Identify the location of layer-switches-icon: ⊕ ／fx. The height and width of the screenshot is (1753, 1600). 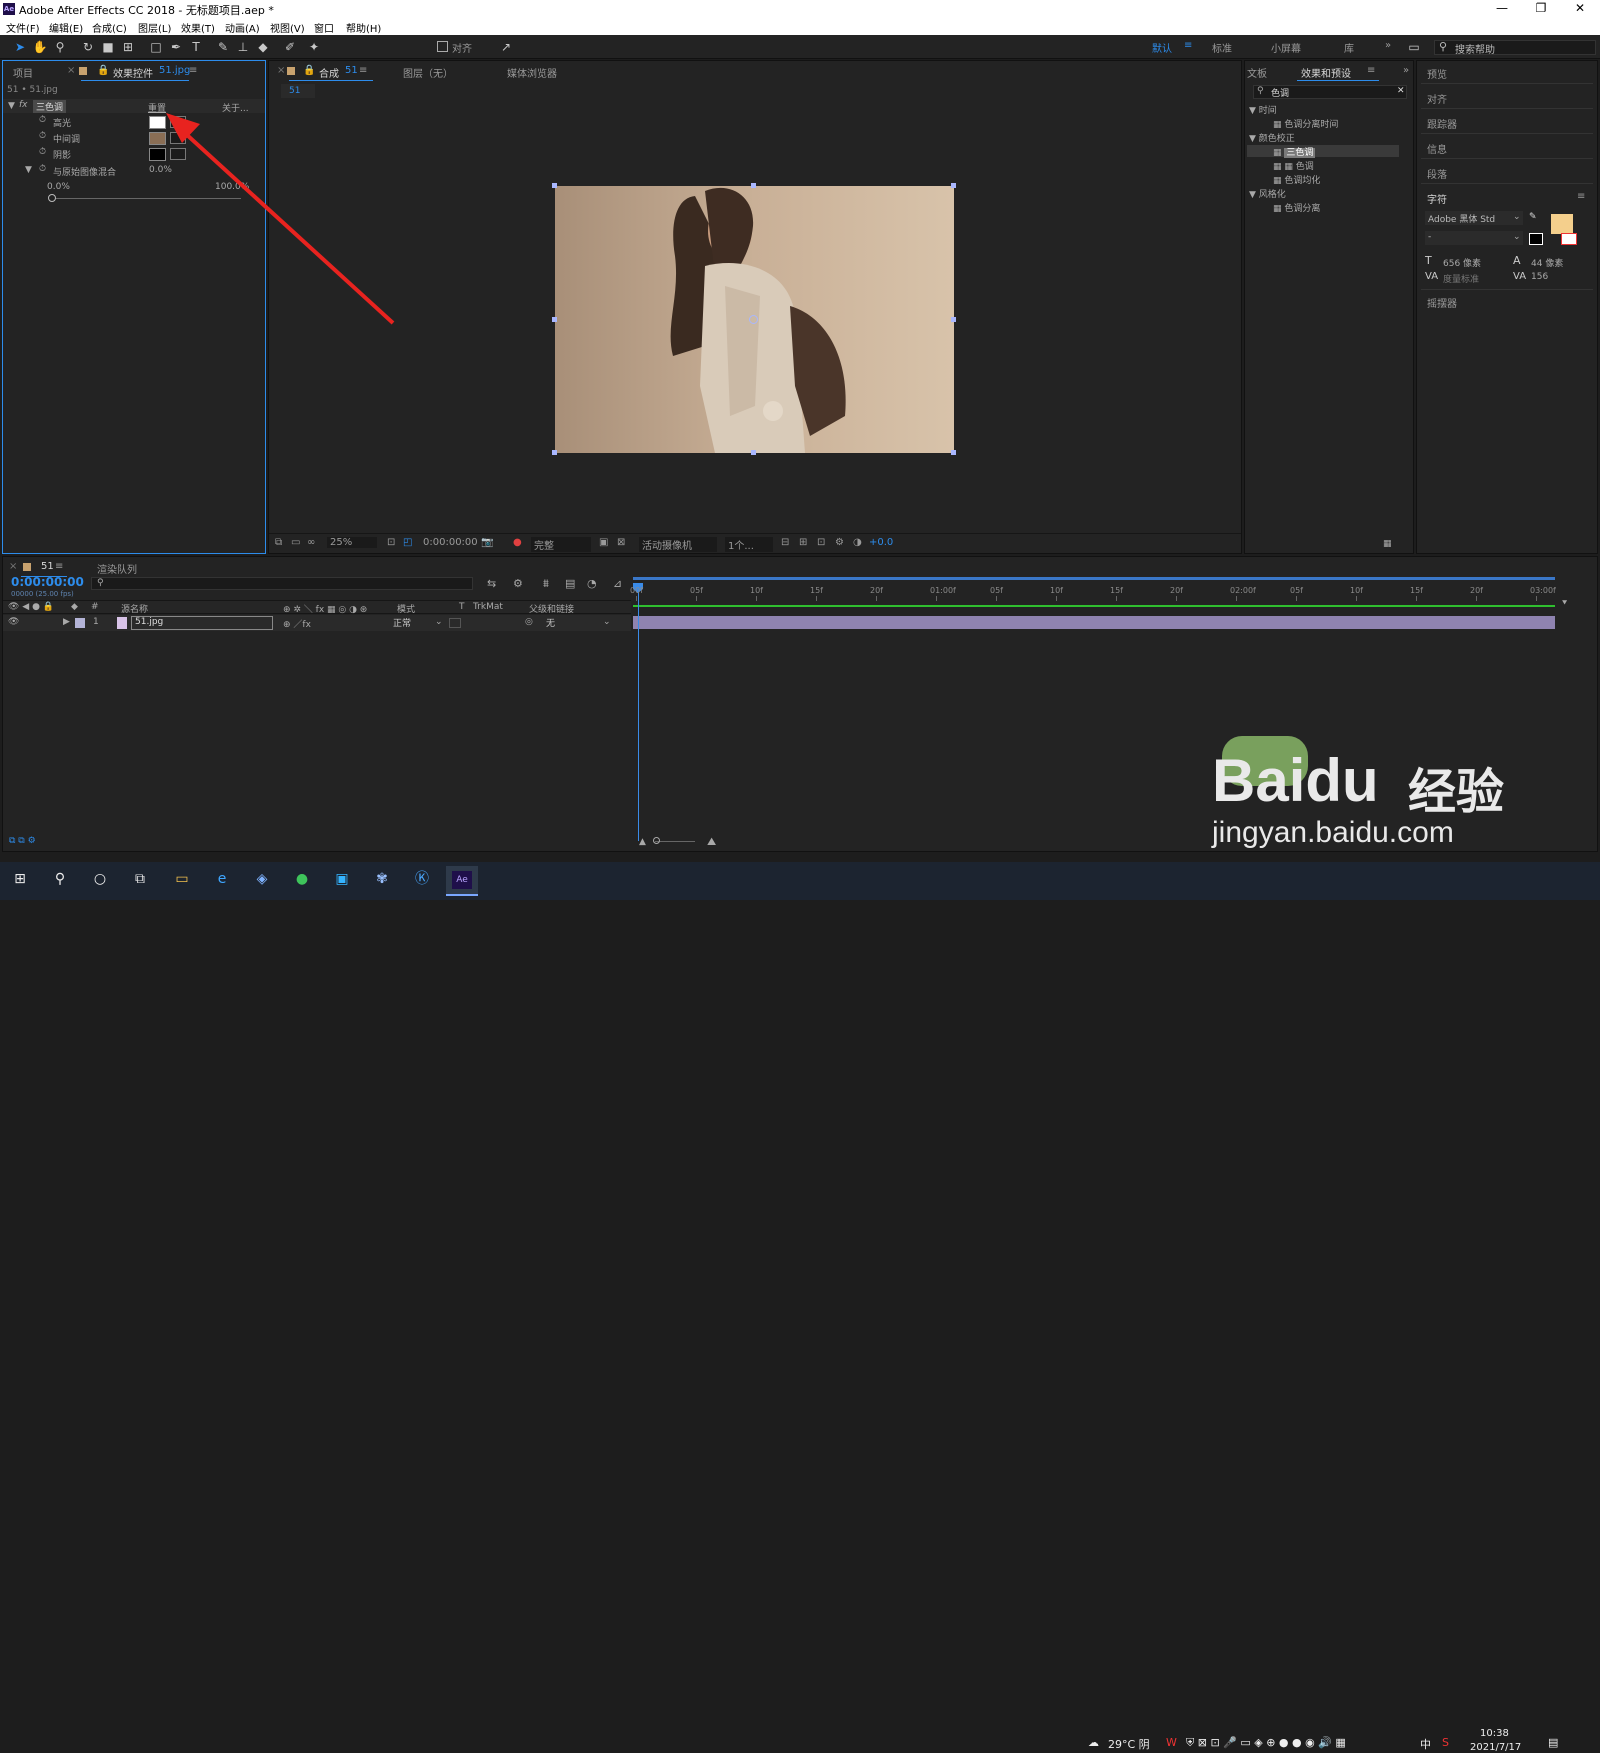
(297, 623).